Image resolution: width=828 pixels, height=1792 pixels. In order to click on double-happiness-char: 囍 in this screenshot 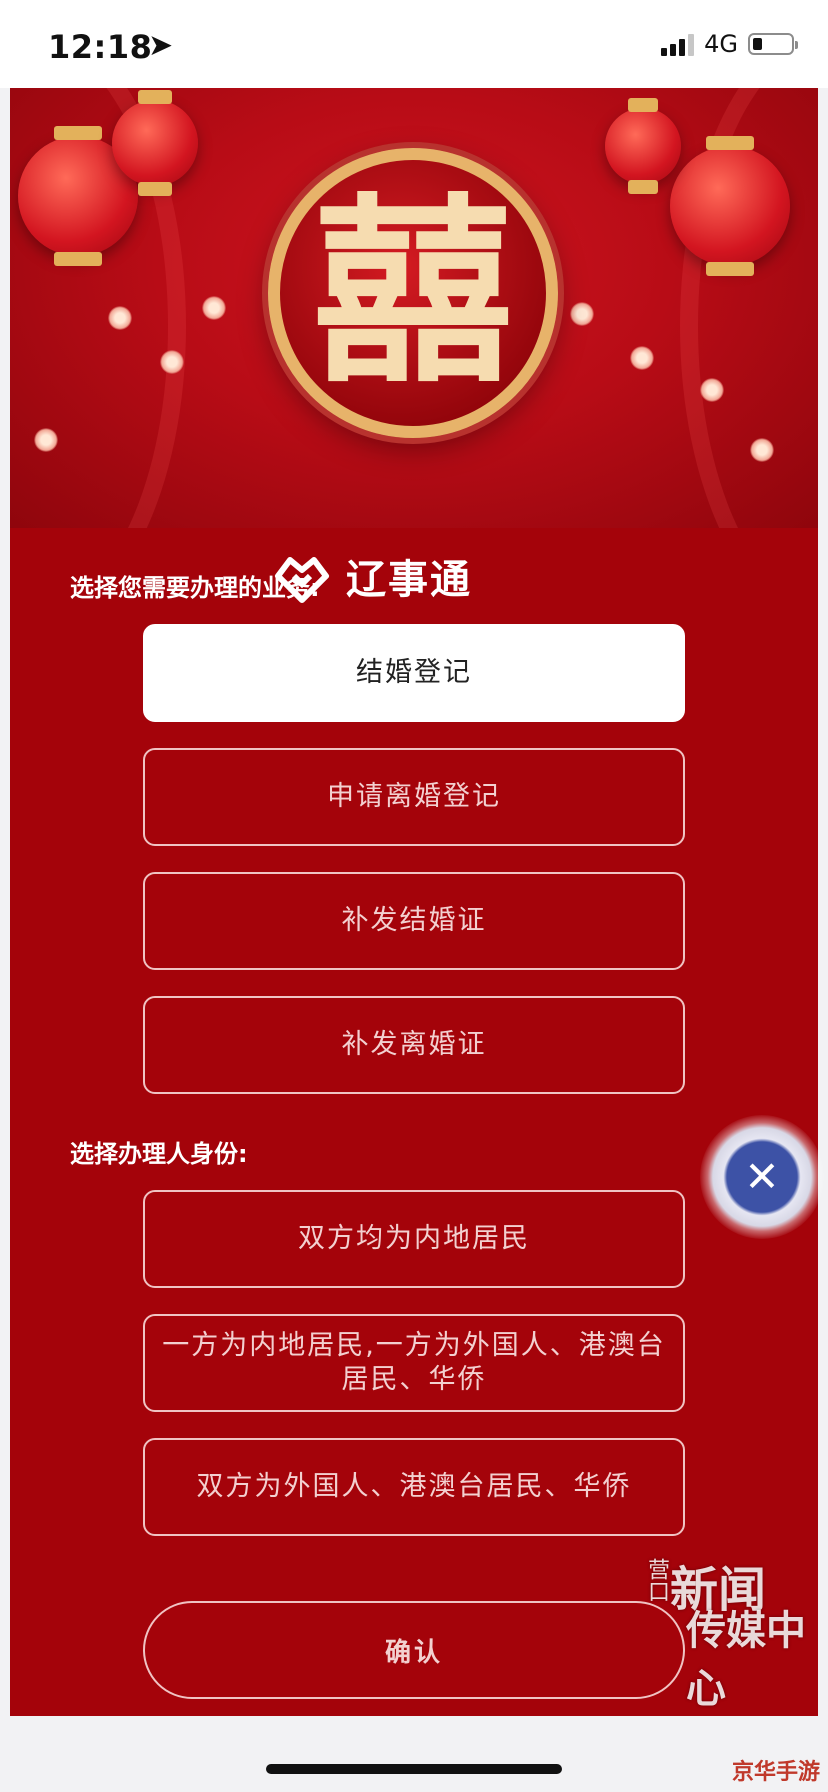, I will do `click(412, 292)`.